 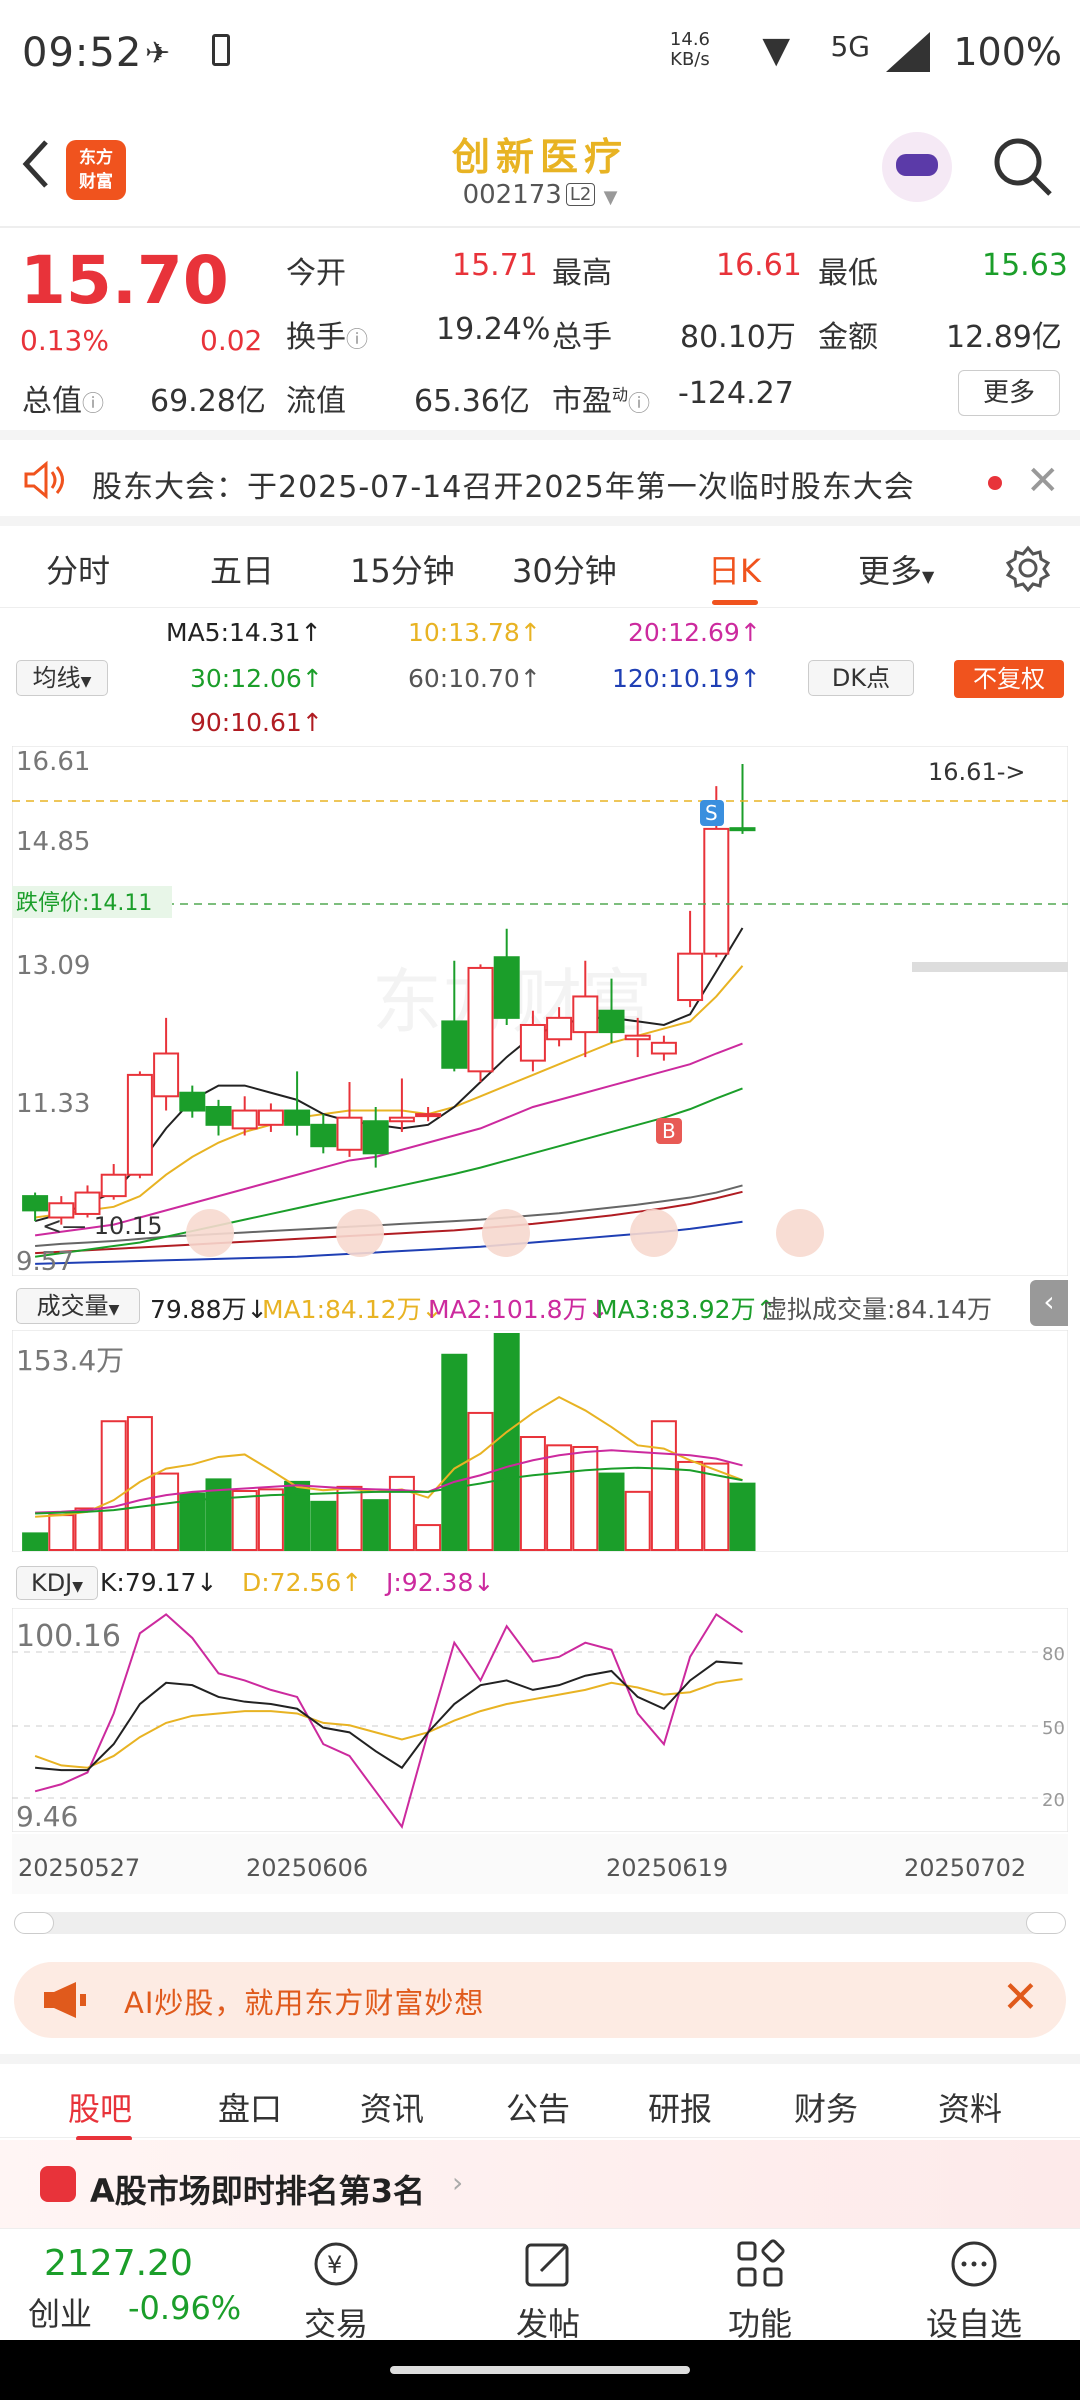 What do you see at coordinates (360, 1233) in the screenshot?
I see `zoom-in-control` at bounding box center [360, 1233].